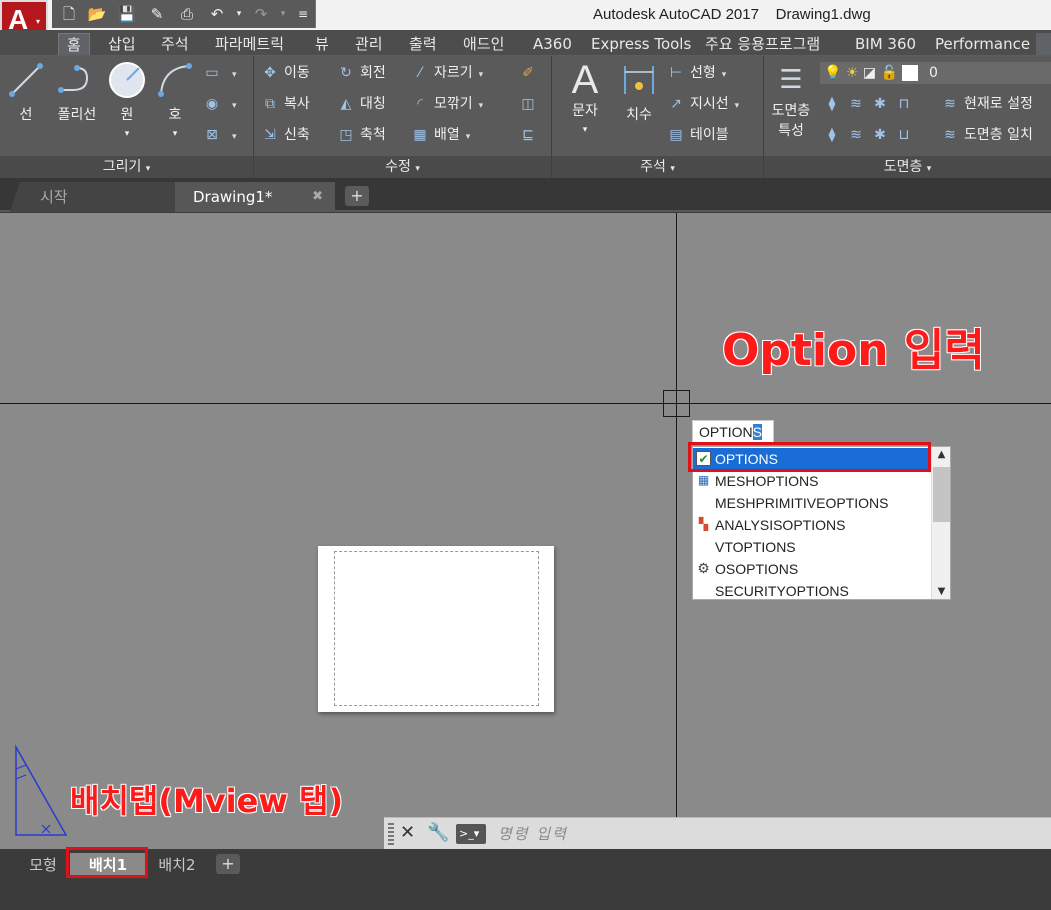  What do you see at coordinates (43, 865) in the screenshot?
I see `tab-model: 모형` at bounding box center [43, 865].